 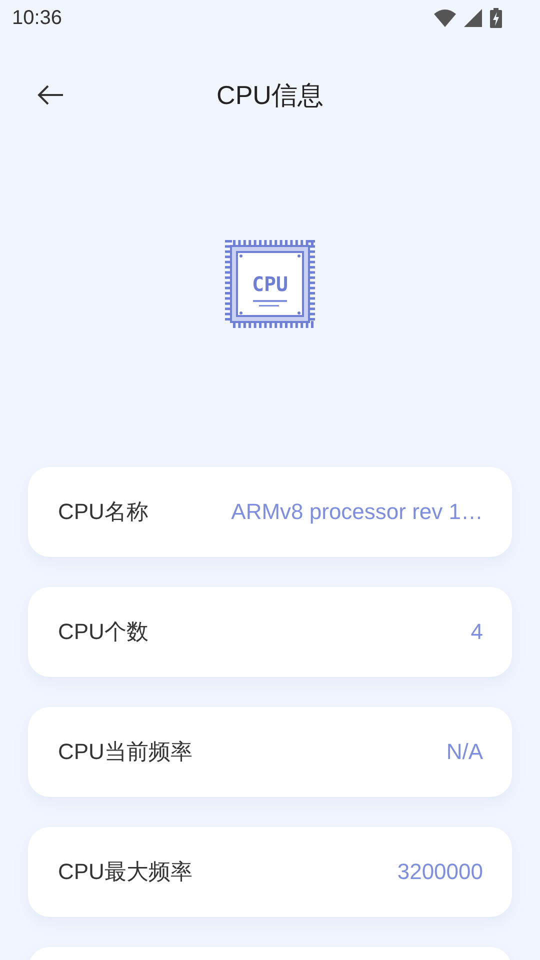 I want to click on wifi-icon, so click(x=445, y=18).